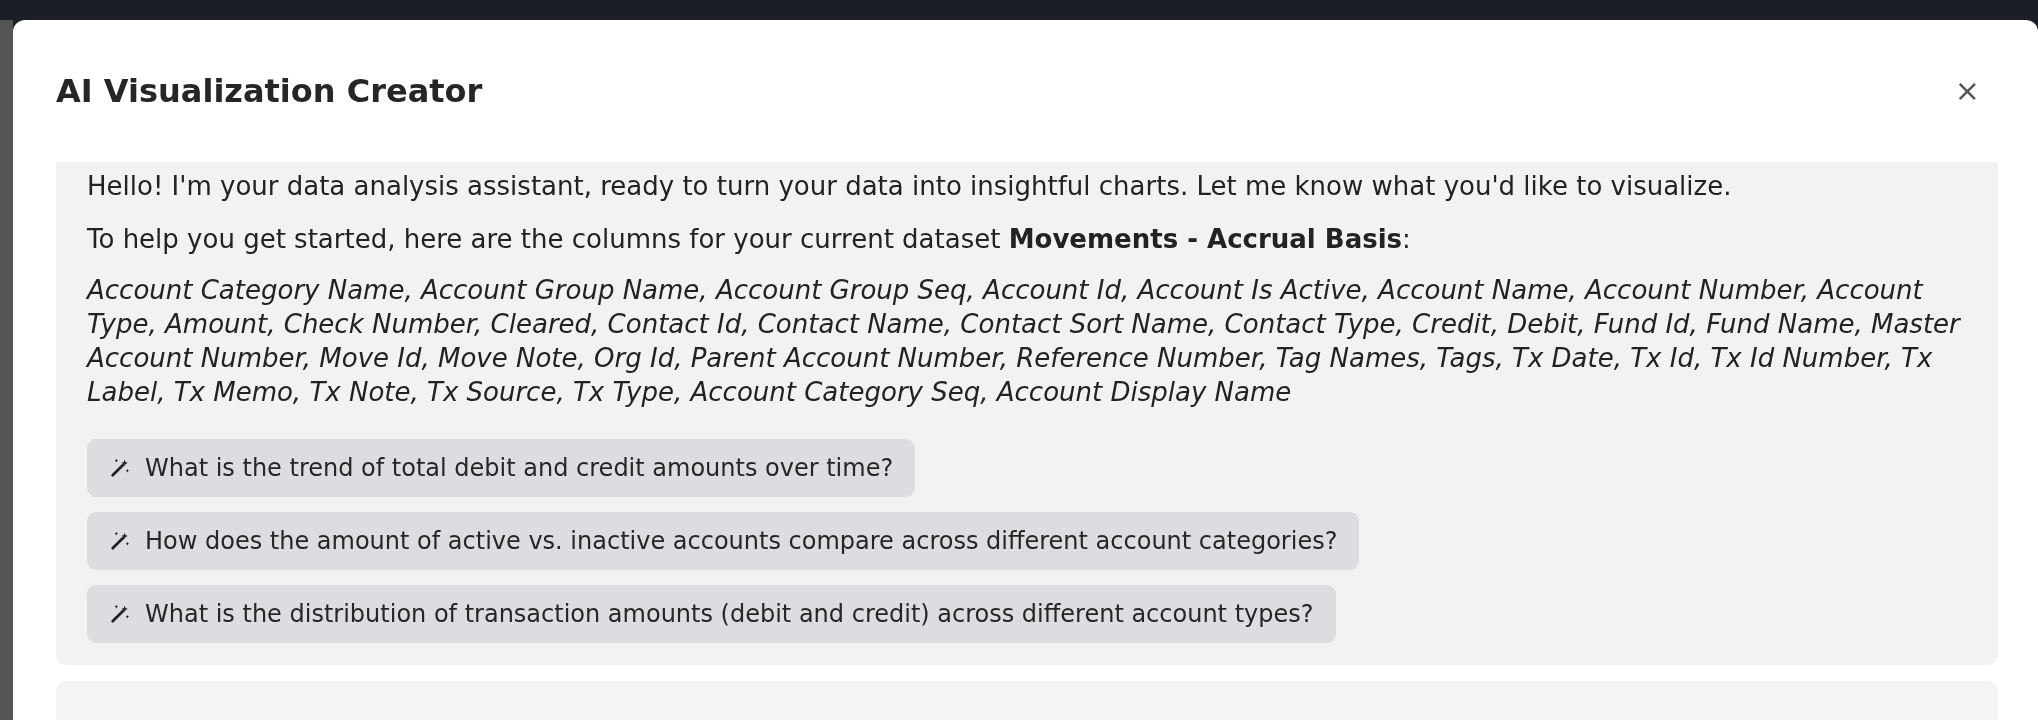  Describe the element at coordinates (269, 91) in the screenshot. I see `dialog-title: AI Visualization Creator` at that location.